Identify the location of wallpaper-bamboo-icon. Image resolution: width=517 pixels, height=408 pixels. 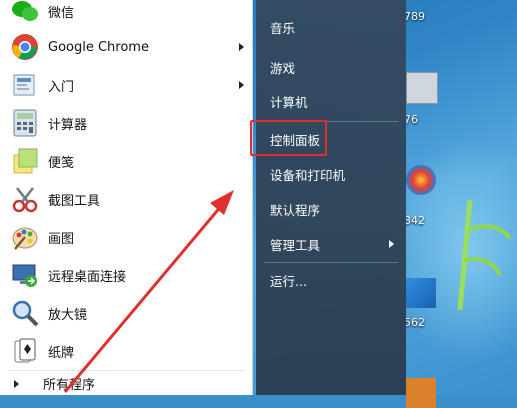
(484, 255).